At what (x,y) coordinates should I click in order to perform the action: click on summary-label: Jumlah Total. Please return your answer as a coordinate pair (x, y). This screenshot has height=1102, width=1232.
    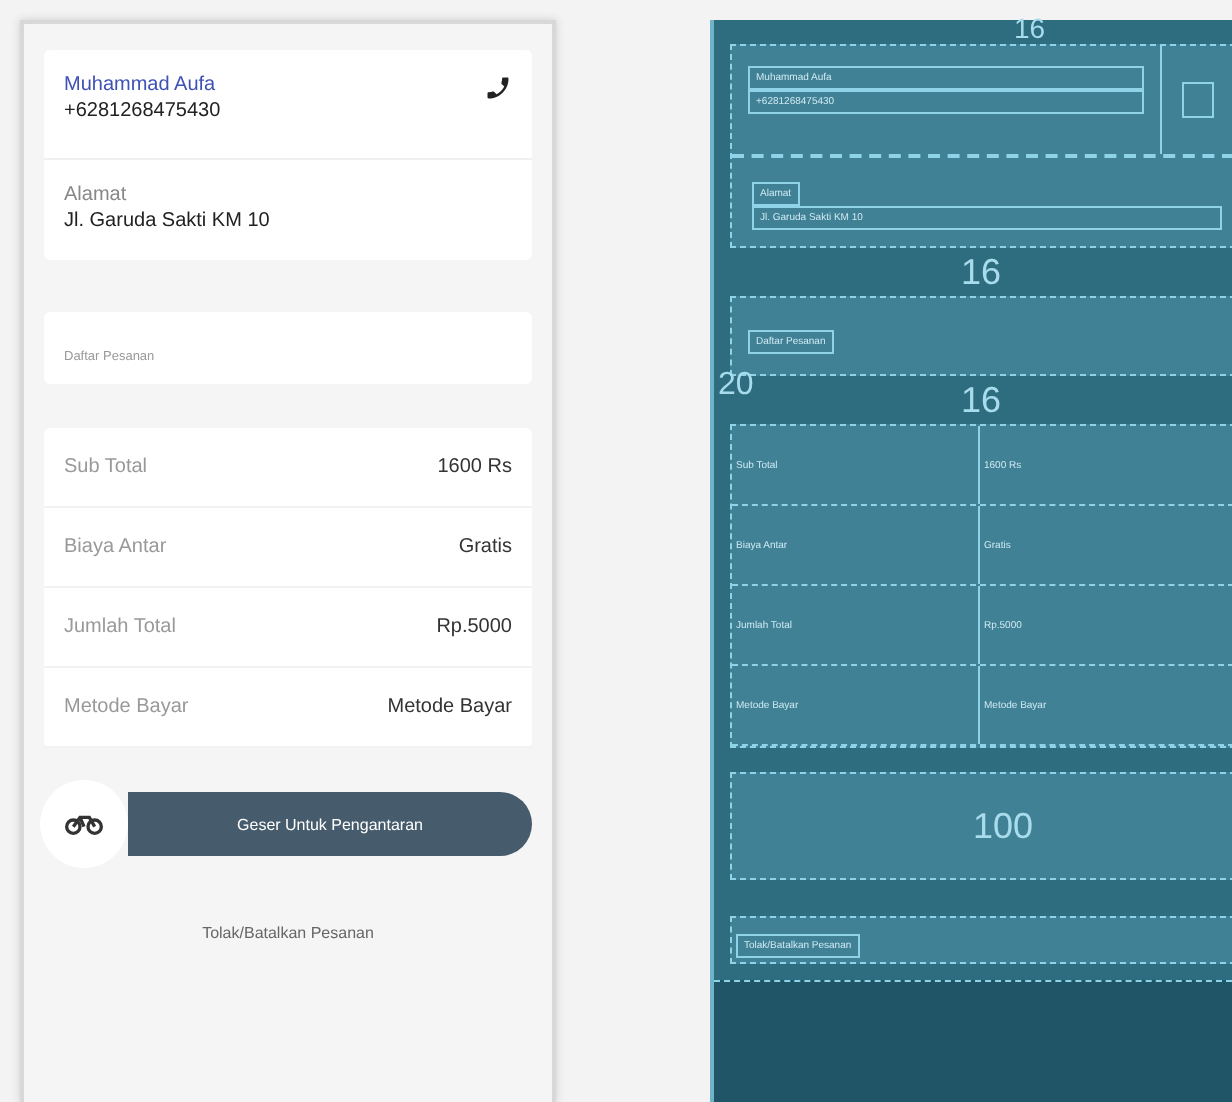
    Looking at the image, I should click on (120, 627).